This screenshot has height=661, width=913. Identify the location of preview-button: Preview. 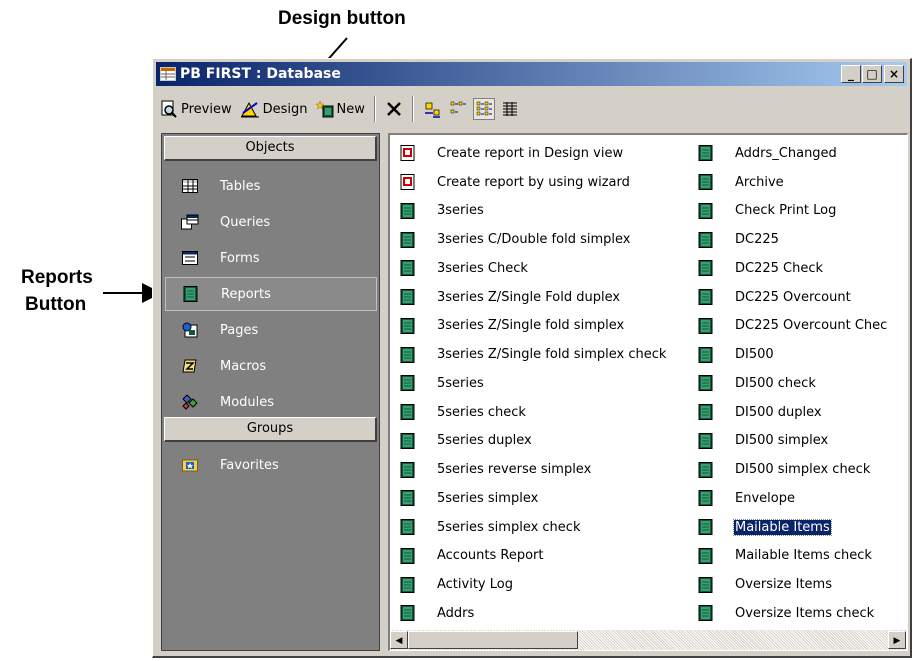
(196, 109).